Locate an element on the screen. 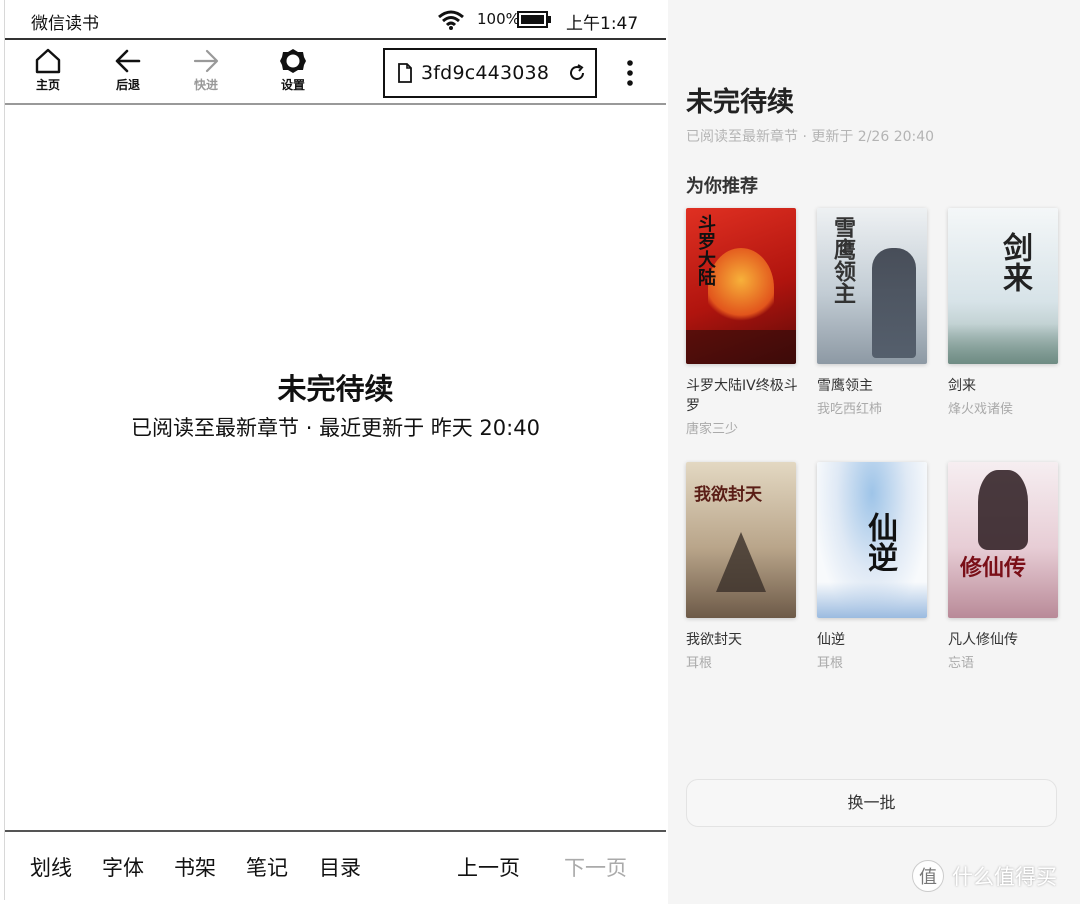 Image resolution: width=1080 pixels, height=904 pixels. next-page-button: 下一页 is located at coordinates (595, 867).